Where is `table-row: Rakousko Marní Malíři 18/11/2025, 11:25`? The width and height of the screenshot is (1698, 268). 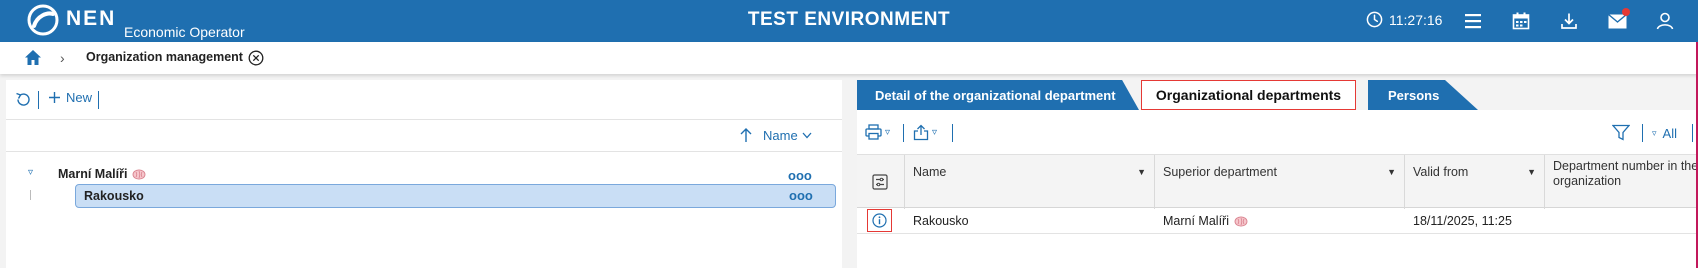 table-row: Rakousko Marní Malíři 18/11/2025, 11:25 is located at coordinates (1277, 221).